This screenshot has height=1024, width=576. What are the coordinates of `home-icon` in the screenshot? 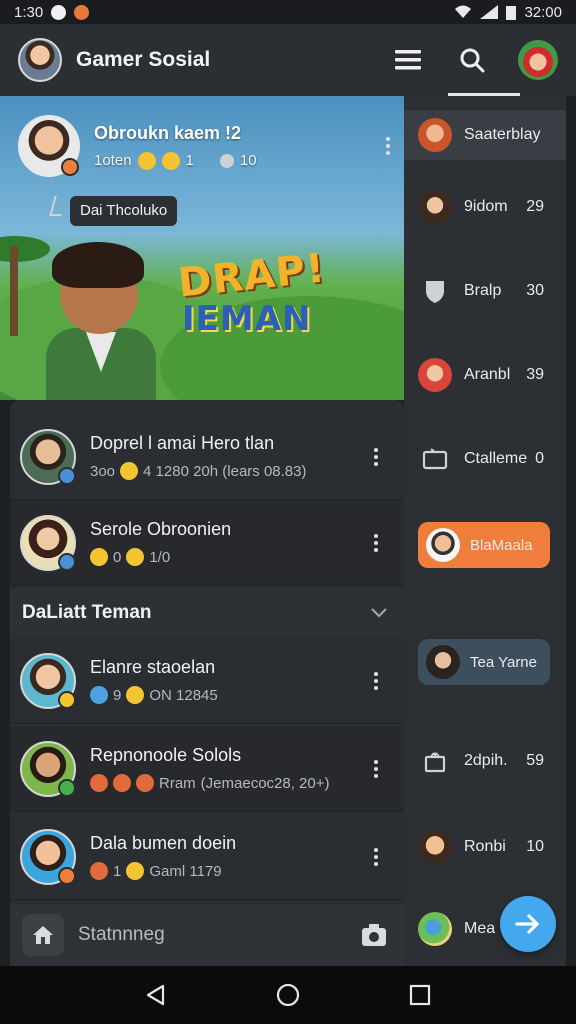 It's located at (43, 935).